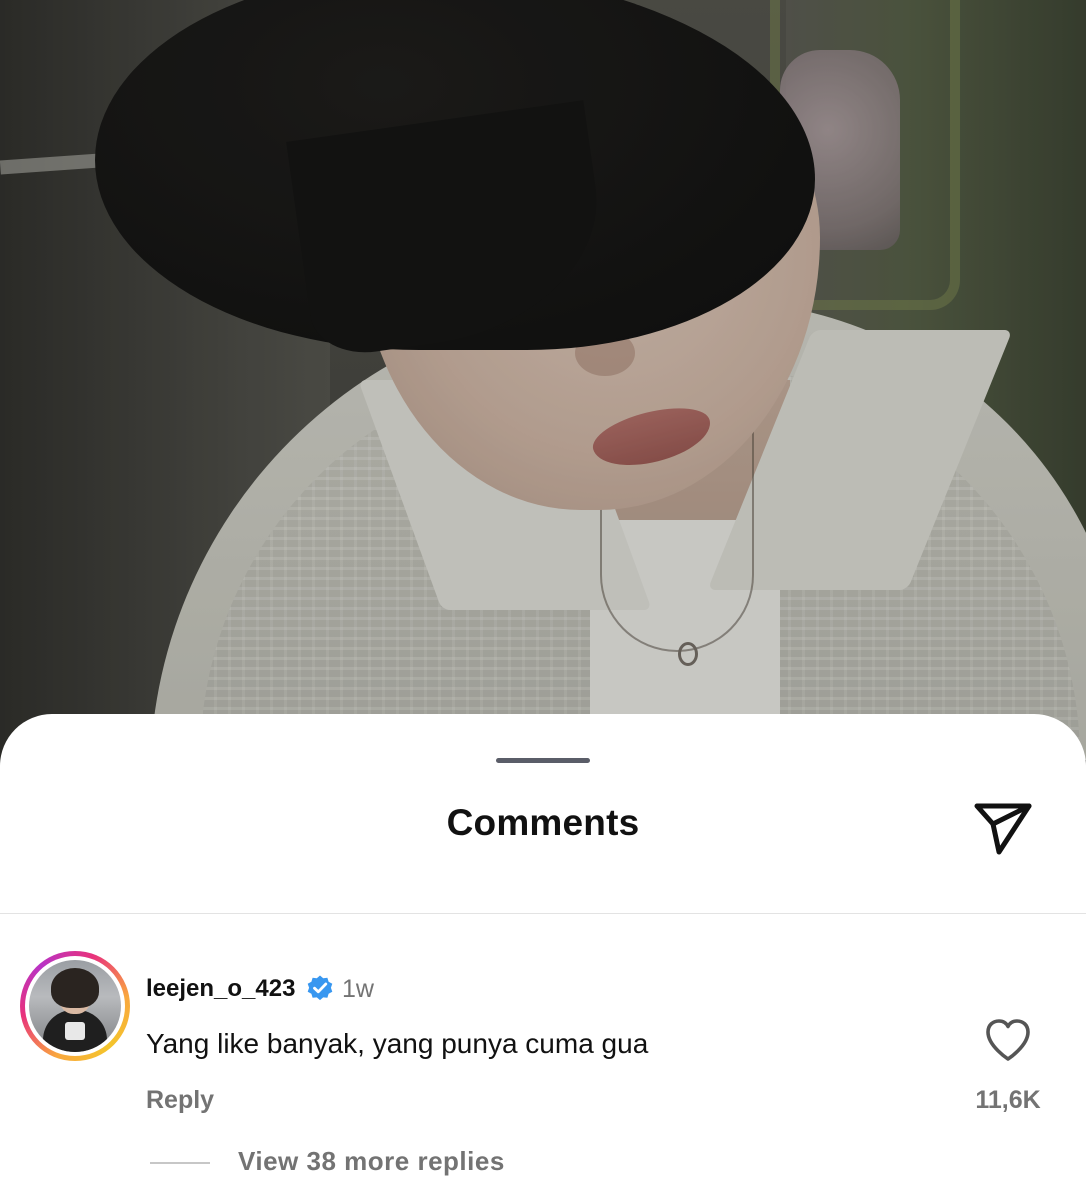  What do you see at coordinates (358, 989) in the screenshot?
I see `comment-timestamp: 1w` at bounding box center [358, 989].